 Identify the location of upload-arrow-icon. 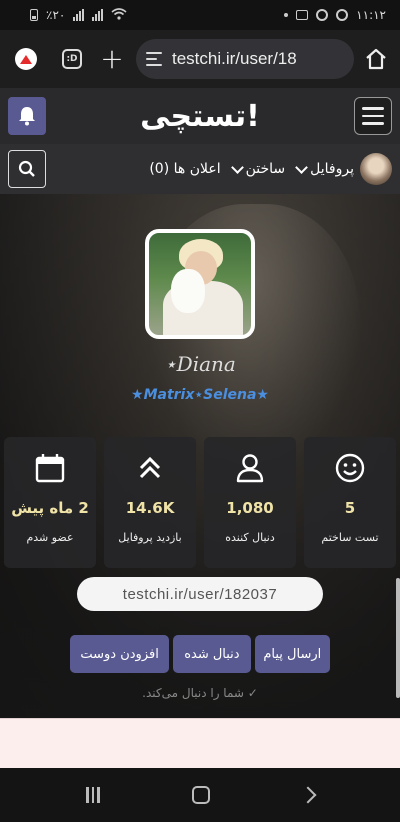
(26, 59).